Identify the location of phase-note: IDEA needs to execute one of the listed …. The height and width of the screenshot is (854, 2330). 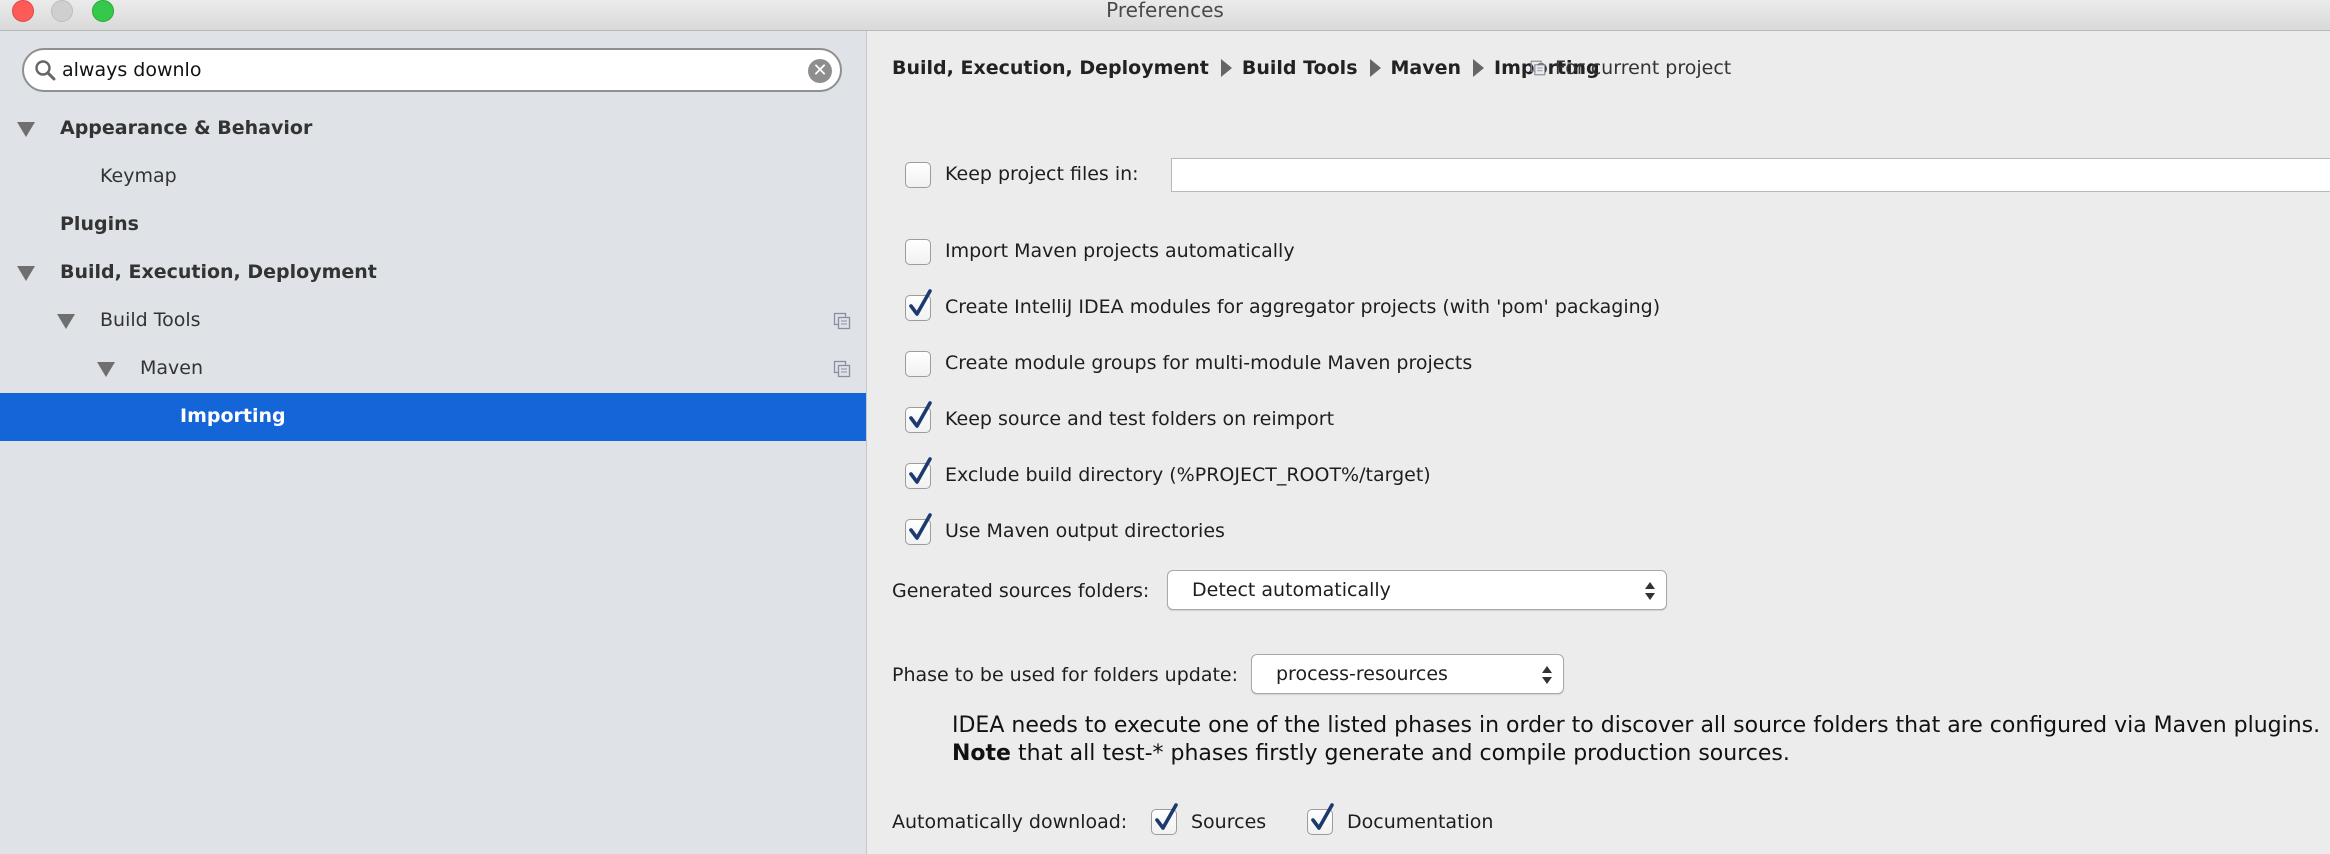
(1636, 740).